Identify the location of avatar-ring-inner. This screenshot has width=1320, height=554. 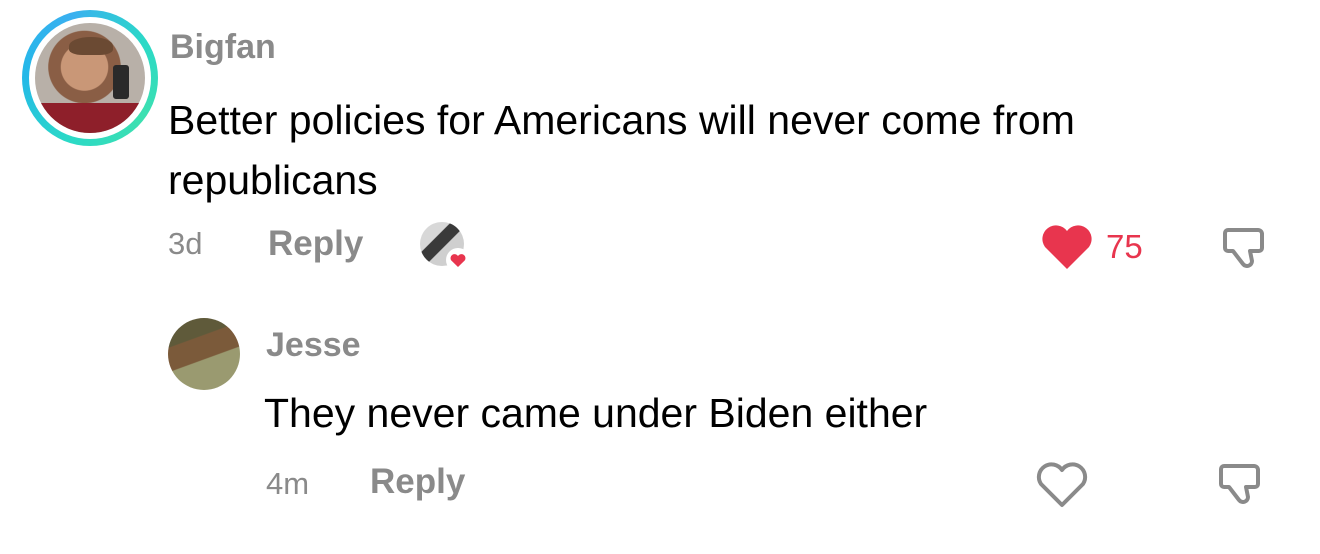
(90, 78).